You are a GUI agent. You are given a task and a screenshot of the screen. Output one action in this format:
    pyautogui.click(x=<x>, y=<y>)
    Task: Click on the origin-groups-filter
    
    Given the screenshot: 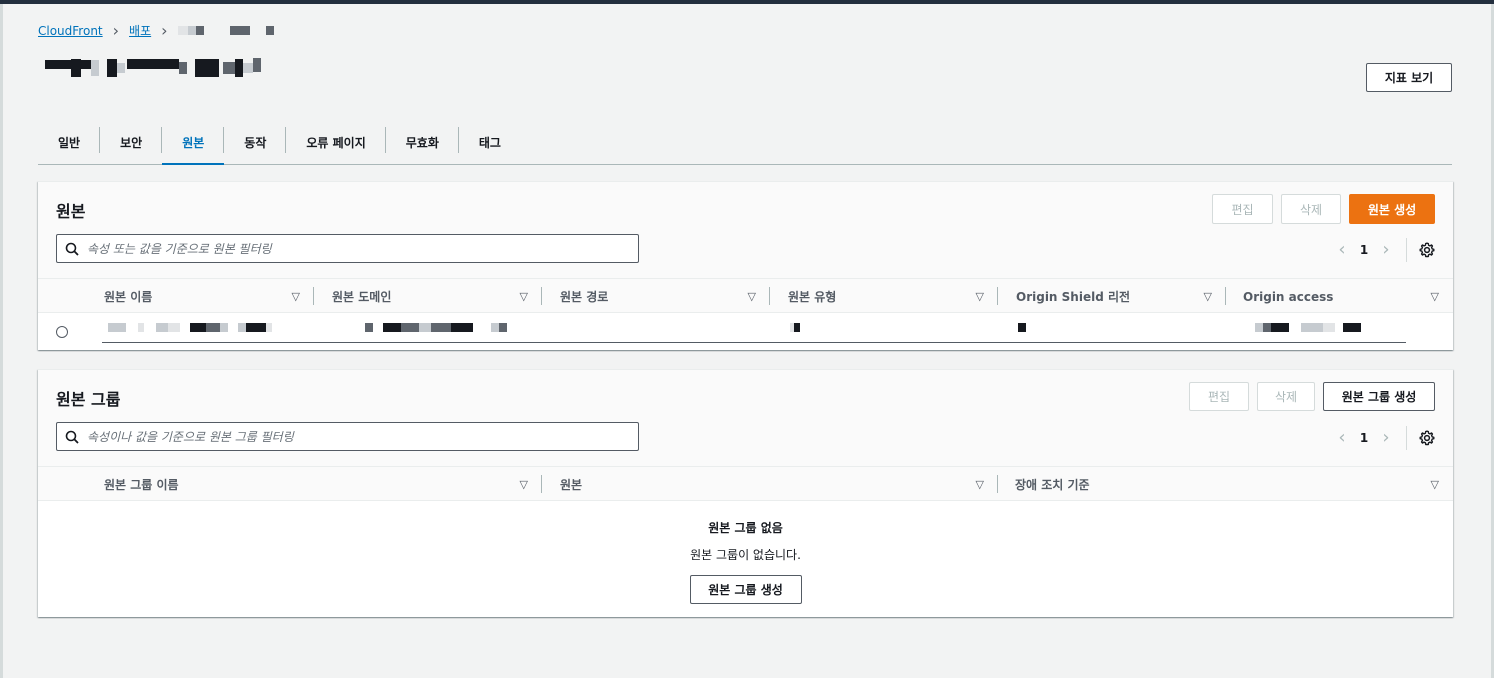 What is the action you would take?
    pyautogui.click(x=347, y=436)
    